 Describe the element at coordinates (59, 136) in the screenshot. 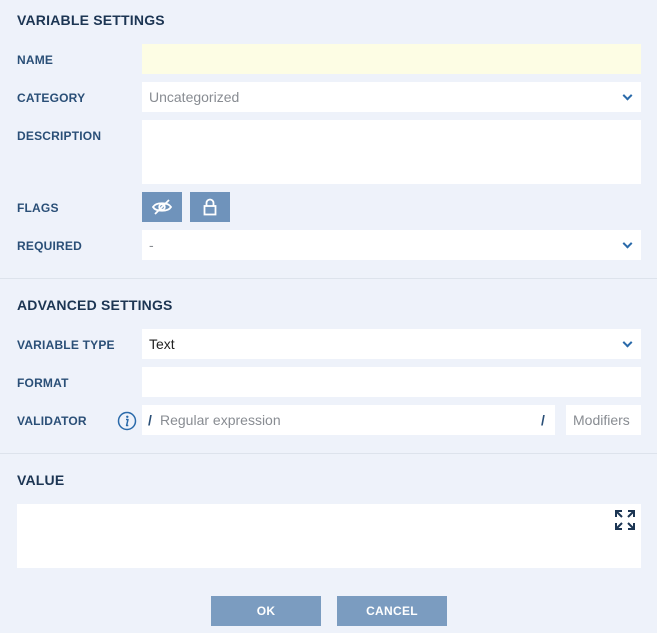

I see `description-label: DESCRIPTION` at that location.